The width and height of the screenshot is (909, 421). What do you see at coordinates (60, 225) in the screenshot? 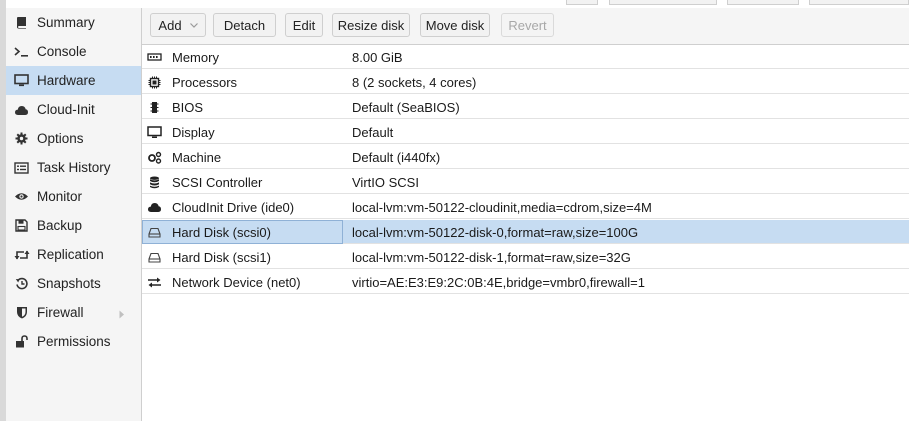
I see `sidebar-item-label: Backup` at bounding box center [60, 225].